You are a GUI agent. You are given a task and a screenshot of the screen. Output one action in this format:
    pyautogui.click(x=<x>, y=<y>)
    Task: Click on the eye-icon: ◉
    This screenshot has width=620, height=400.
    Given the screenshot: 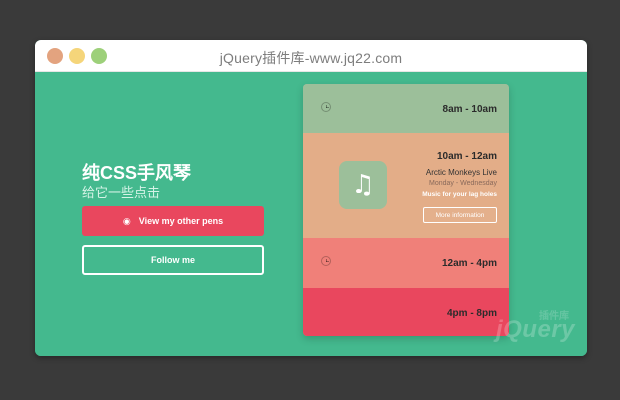 What is the action you would take?
    pyautogui.click(x=126, y=220)
    